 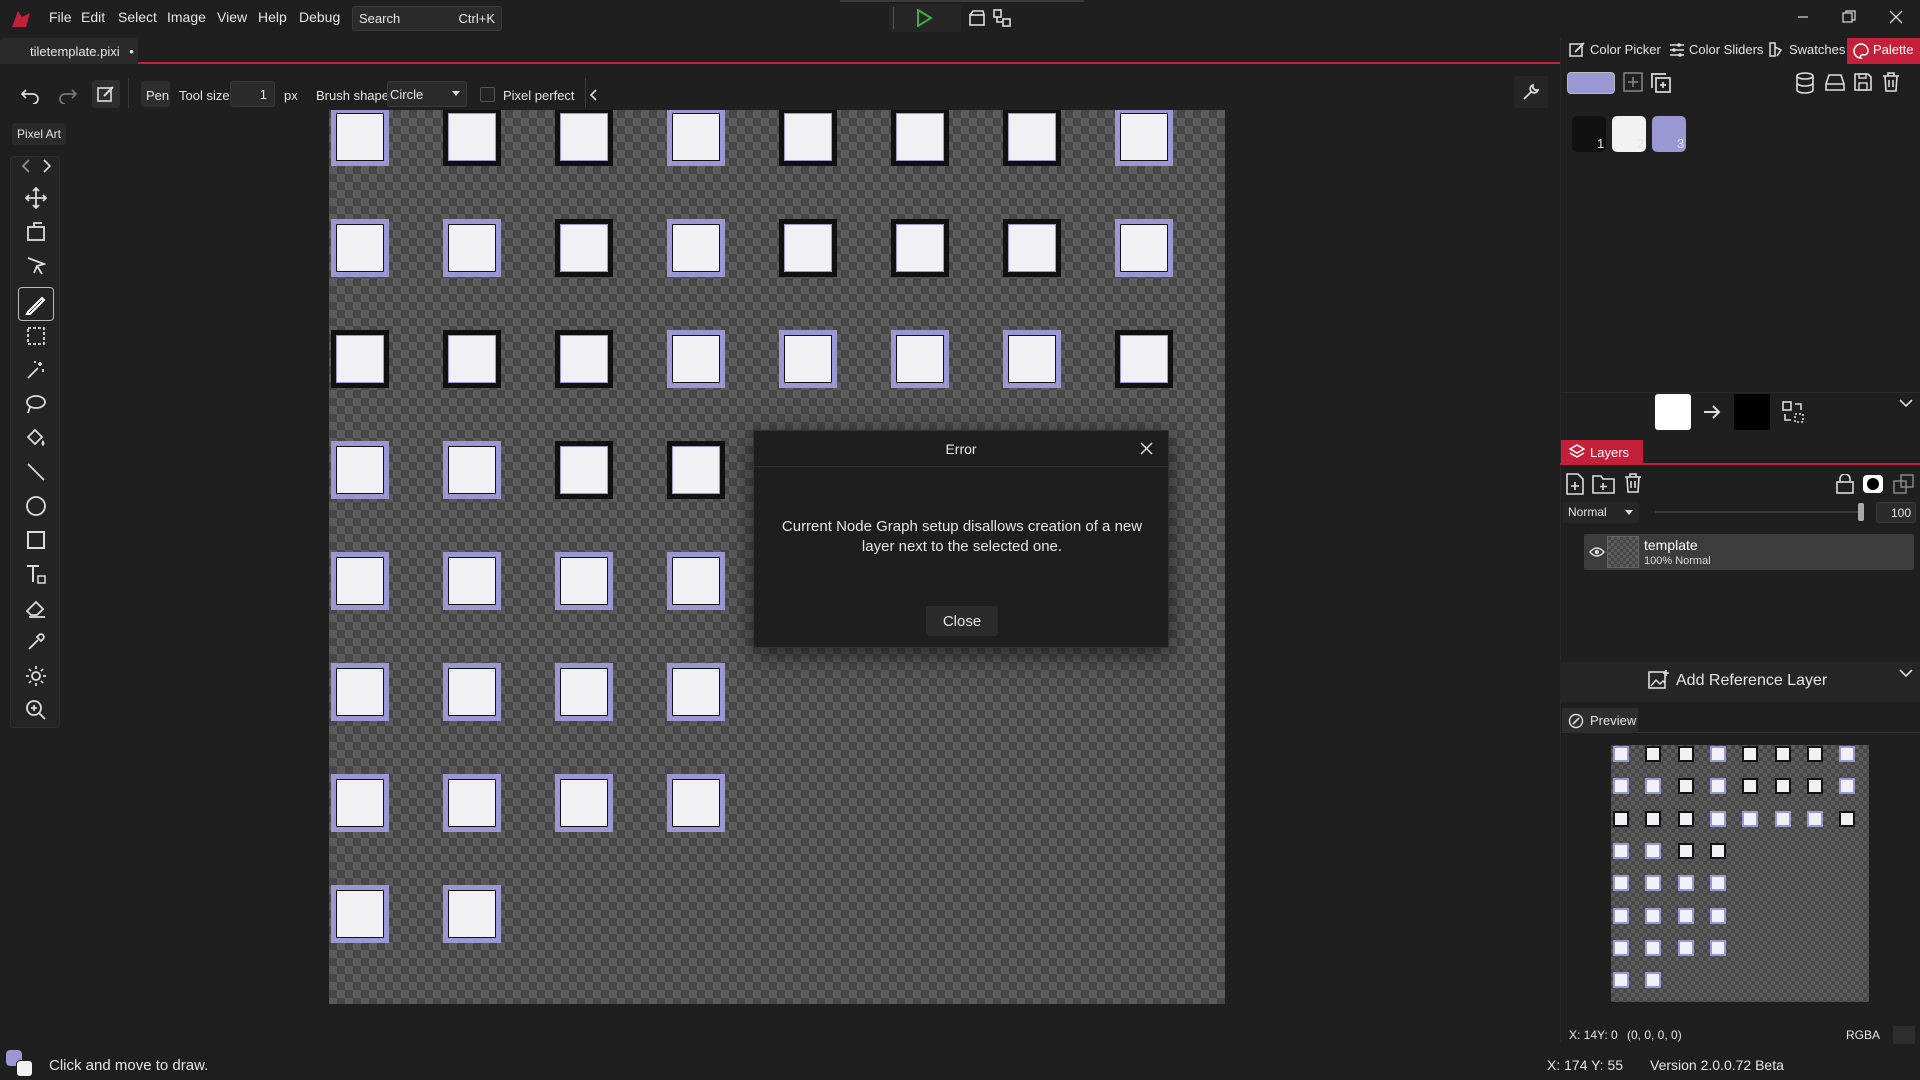 What do you see at coordinates (36, 506) in the screenshot?
I see `ellipse-tool-icon` at bounding box center [36, 506].